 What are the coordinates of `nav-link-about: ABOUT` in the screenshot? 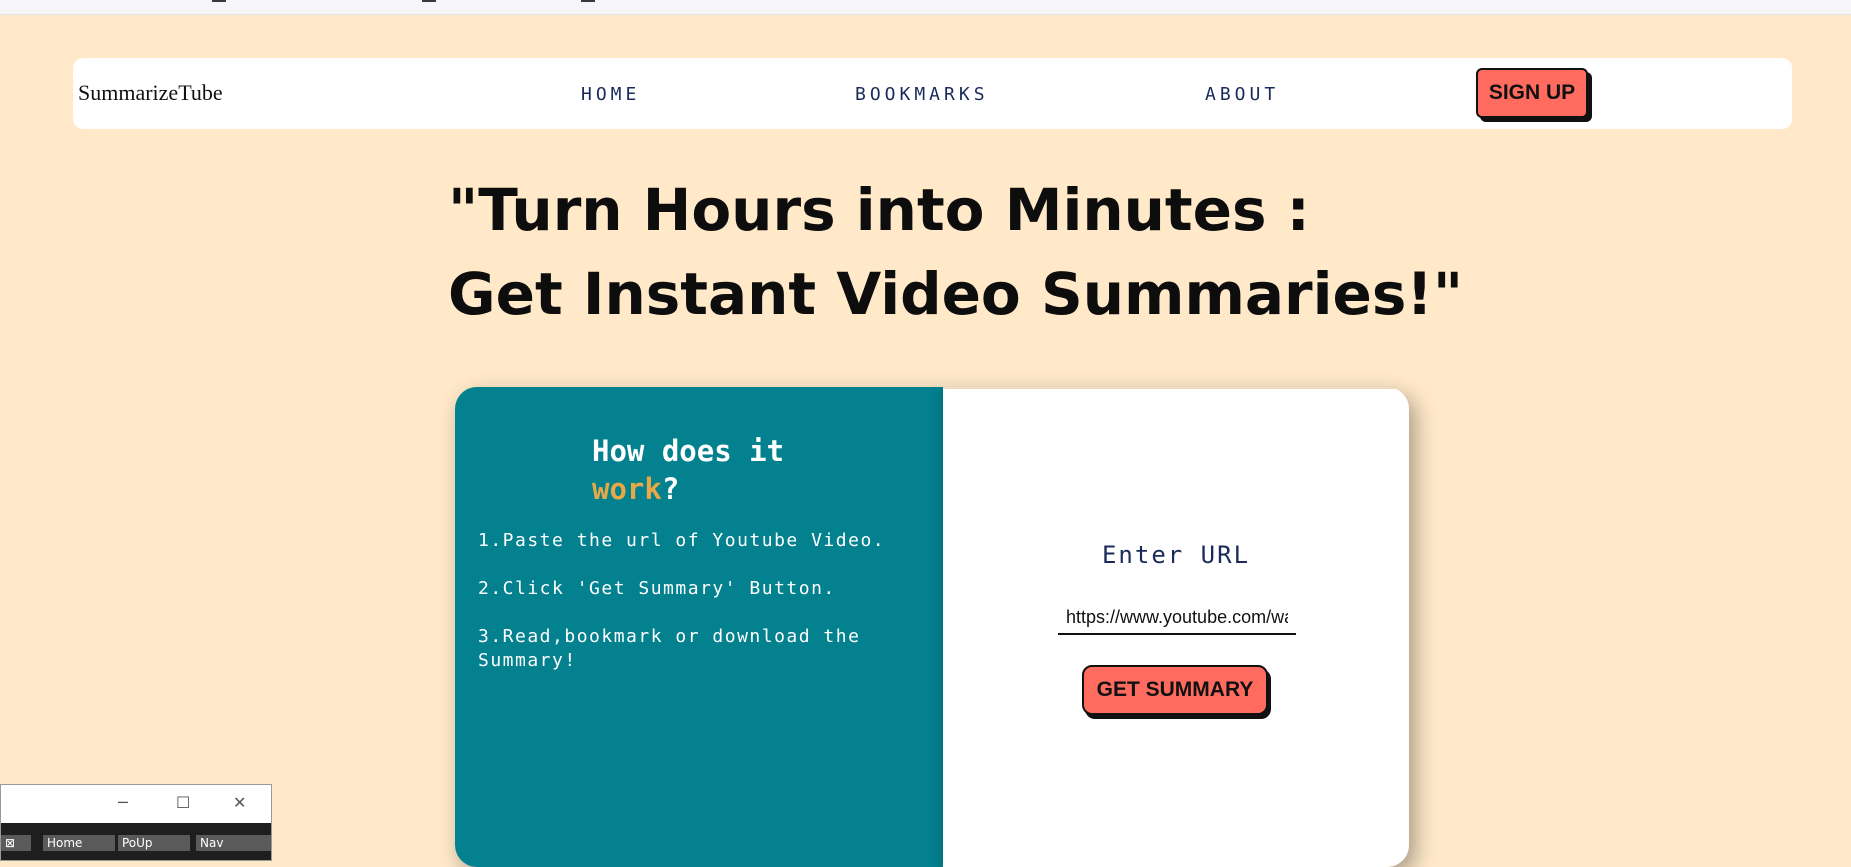 It's located at (1242, 94).